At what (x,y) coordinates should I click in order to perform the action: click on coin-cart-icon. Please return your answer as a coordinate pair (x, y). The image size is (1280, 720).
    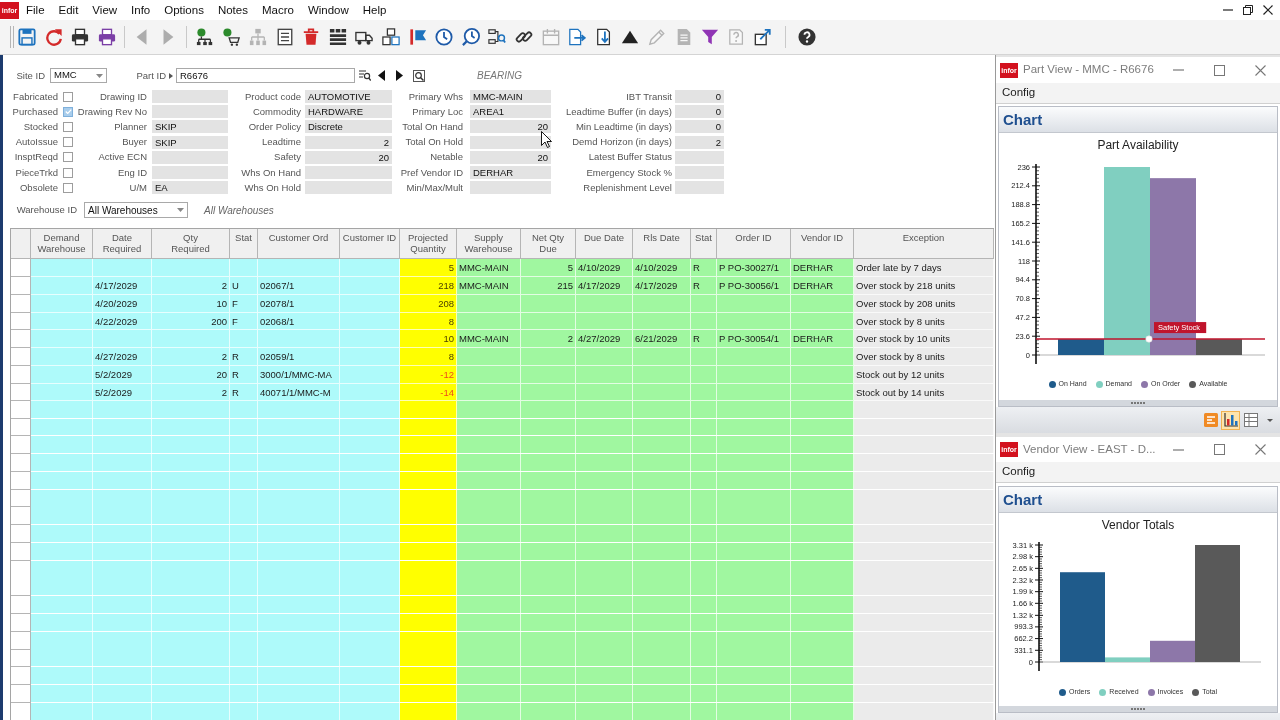
    Looking at the image, I should click on (231, 37).